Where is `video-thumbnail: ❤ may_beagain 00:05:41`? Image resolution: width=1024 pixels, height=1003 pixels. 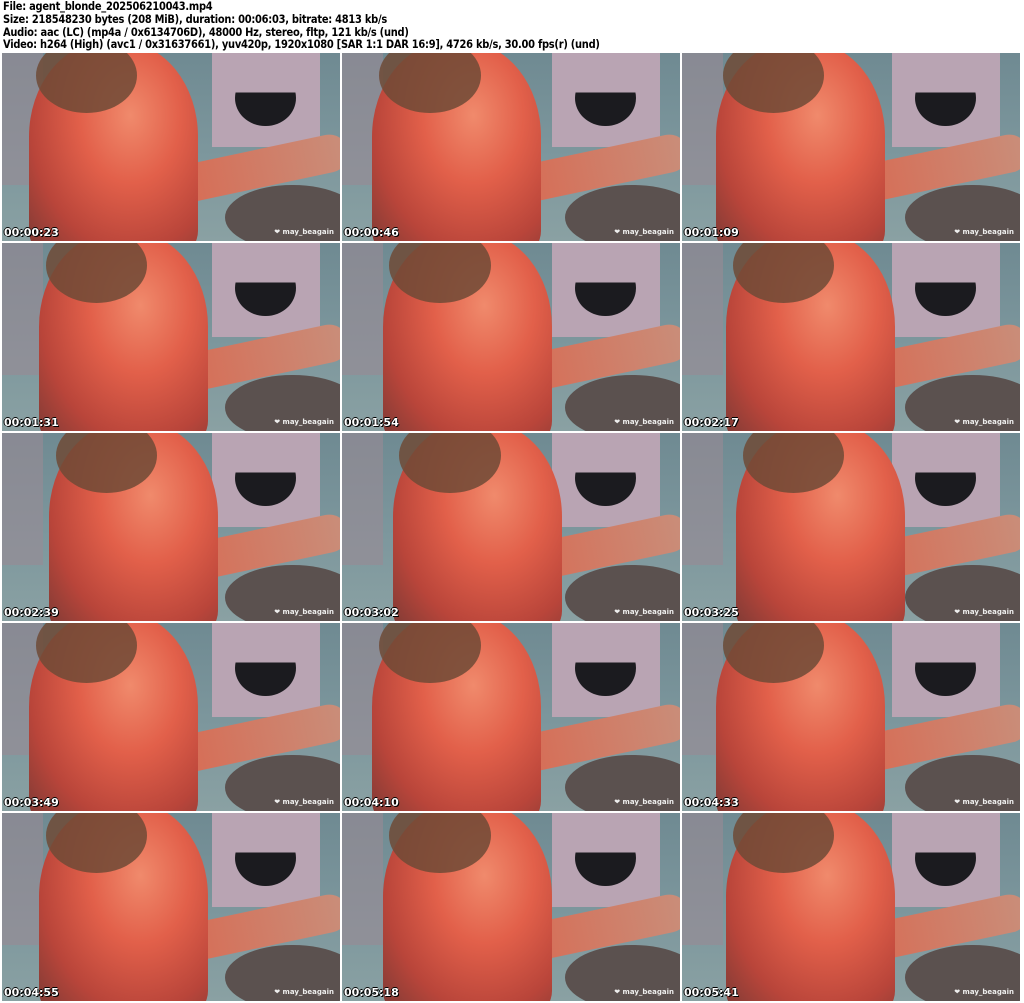
video-thumbnail: ❤ may_beagain 00:05:41 is located at coordinates (851, 907).